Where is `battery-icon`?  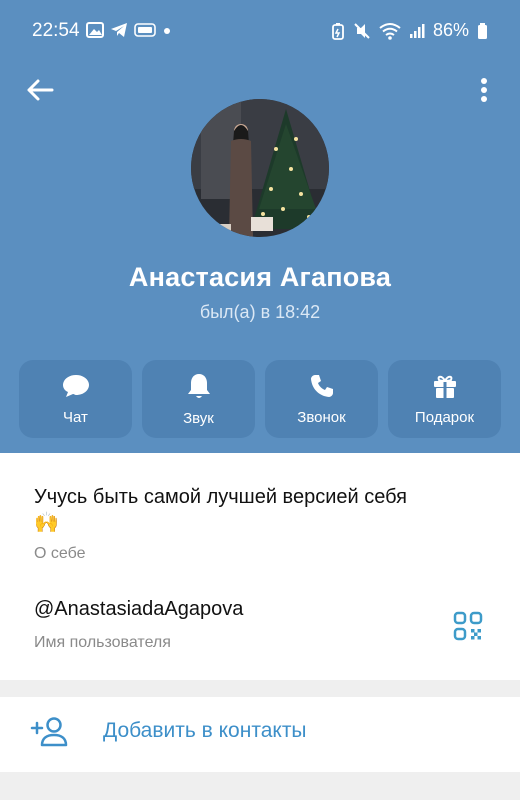 battery-icon is located at coordinates (482, 30).